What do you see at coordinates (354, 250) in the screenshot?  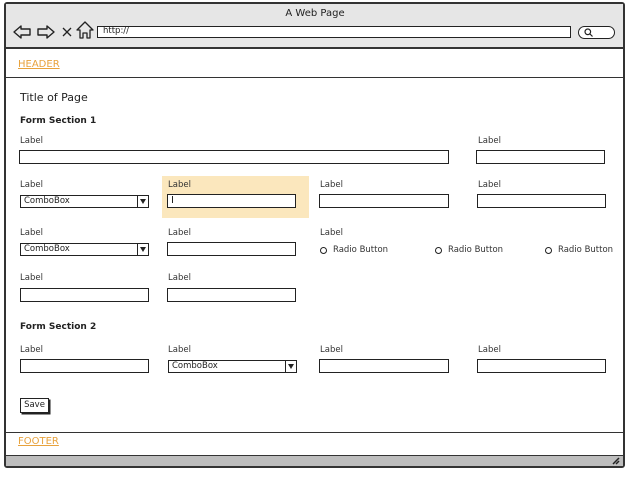 I see `radio-button-1: Radio Button` at bounding box center [354, 250].